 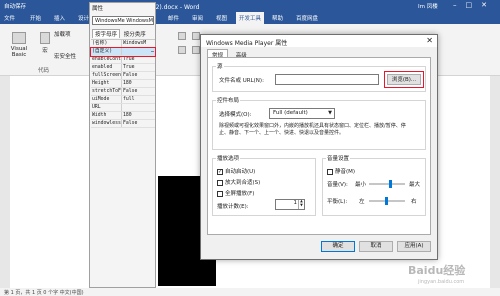 What do you see at coordinates (250, 6) in the screenshot?
I see `word-titlebar: 自动保存 Word 文档 (2).docx - Word Im 凤楼 –□✕` at bounding box center [250, 6].